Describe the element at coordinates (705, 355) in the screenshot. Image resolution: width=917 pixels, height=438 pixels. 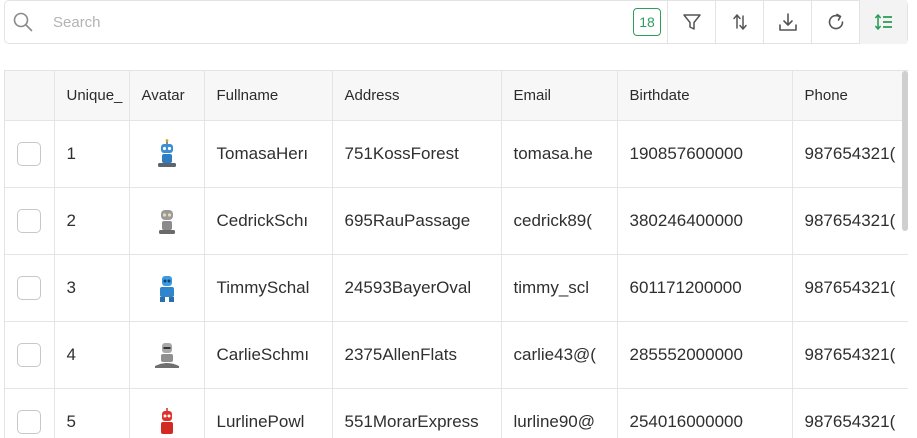
I see `cell-birthdate: 285552000000` at that location.